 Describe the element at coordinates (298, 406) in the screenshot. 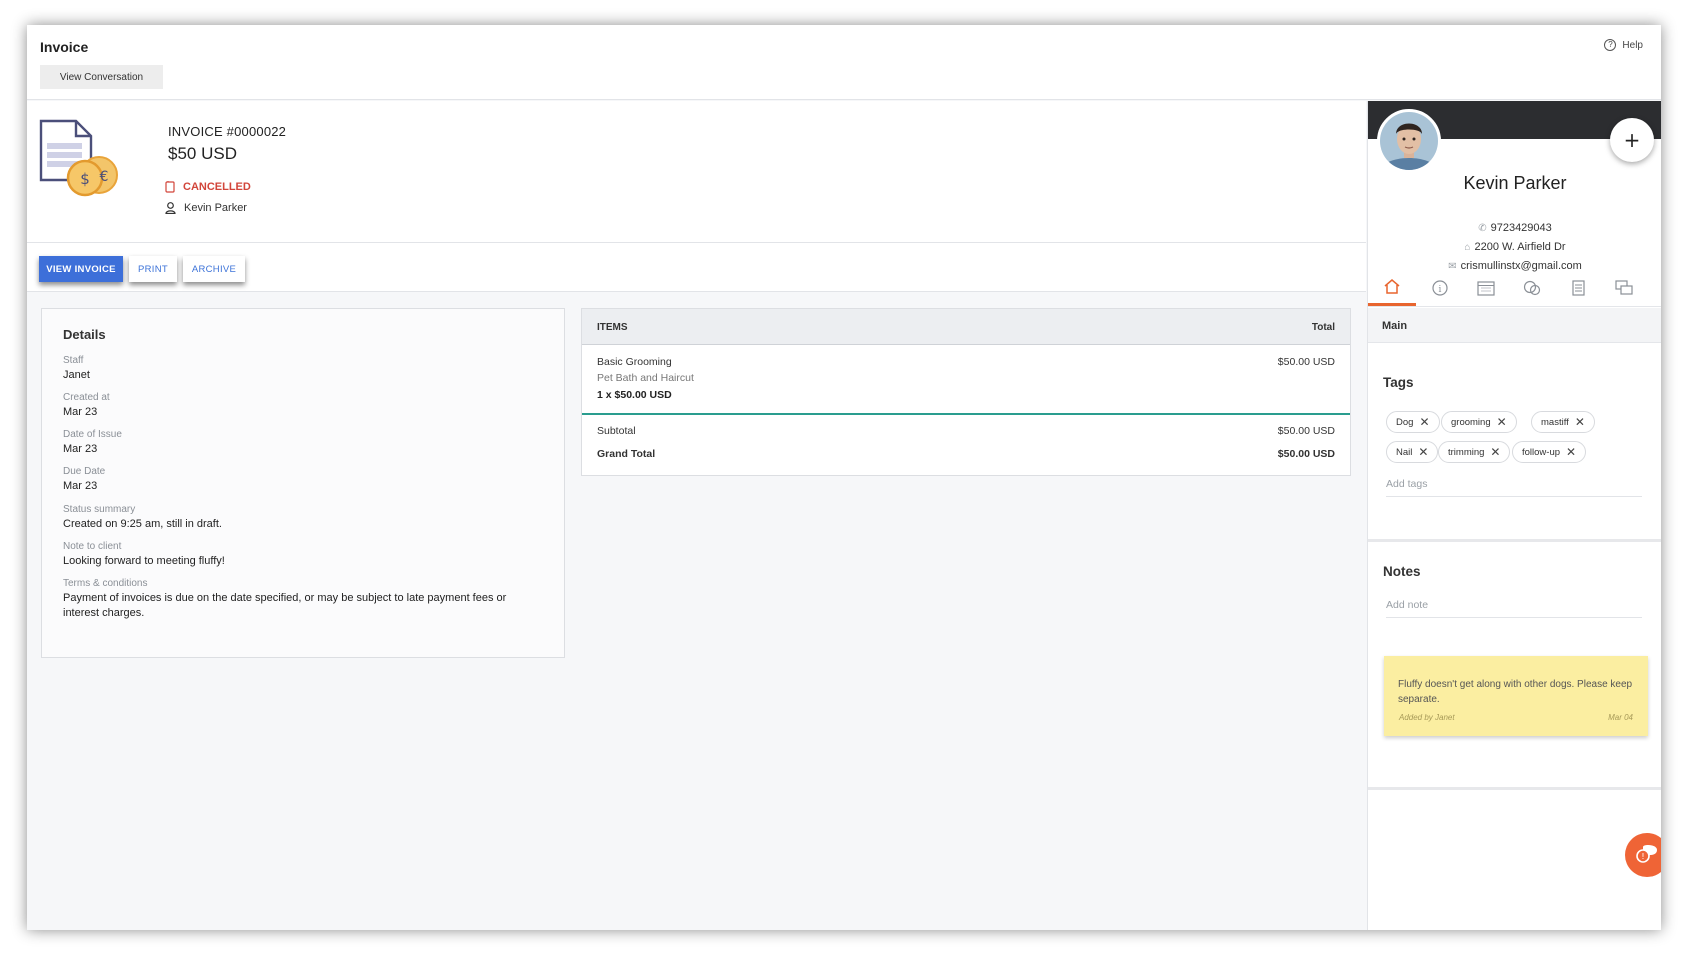

I see `detail-field-created: Created at Mar 23` at that location.